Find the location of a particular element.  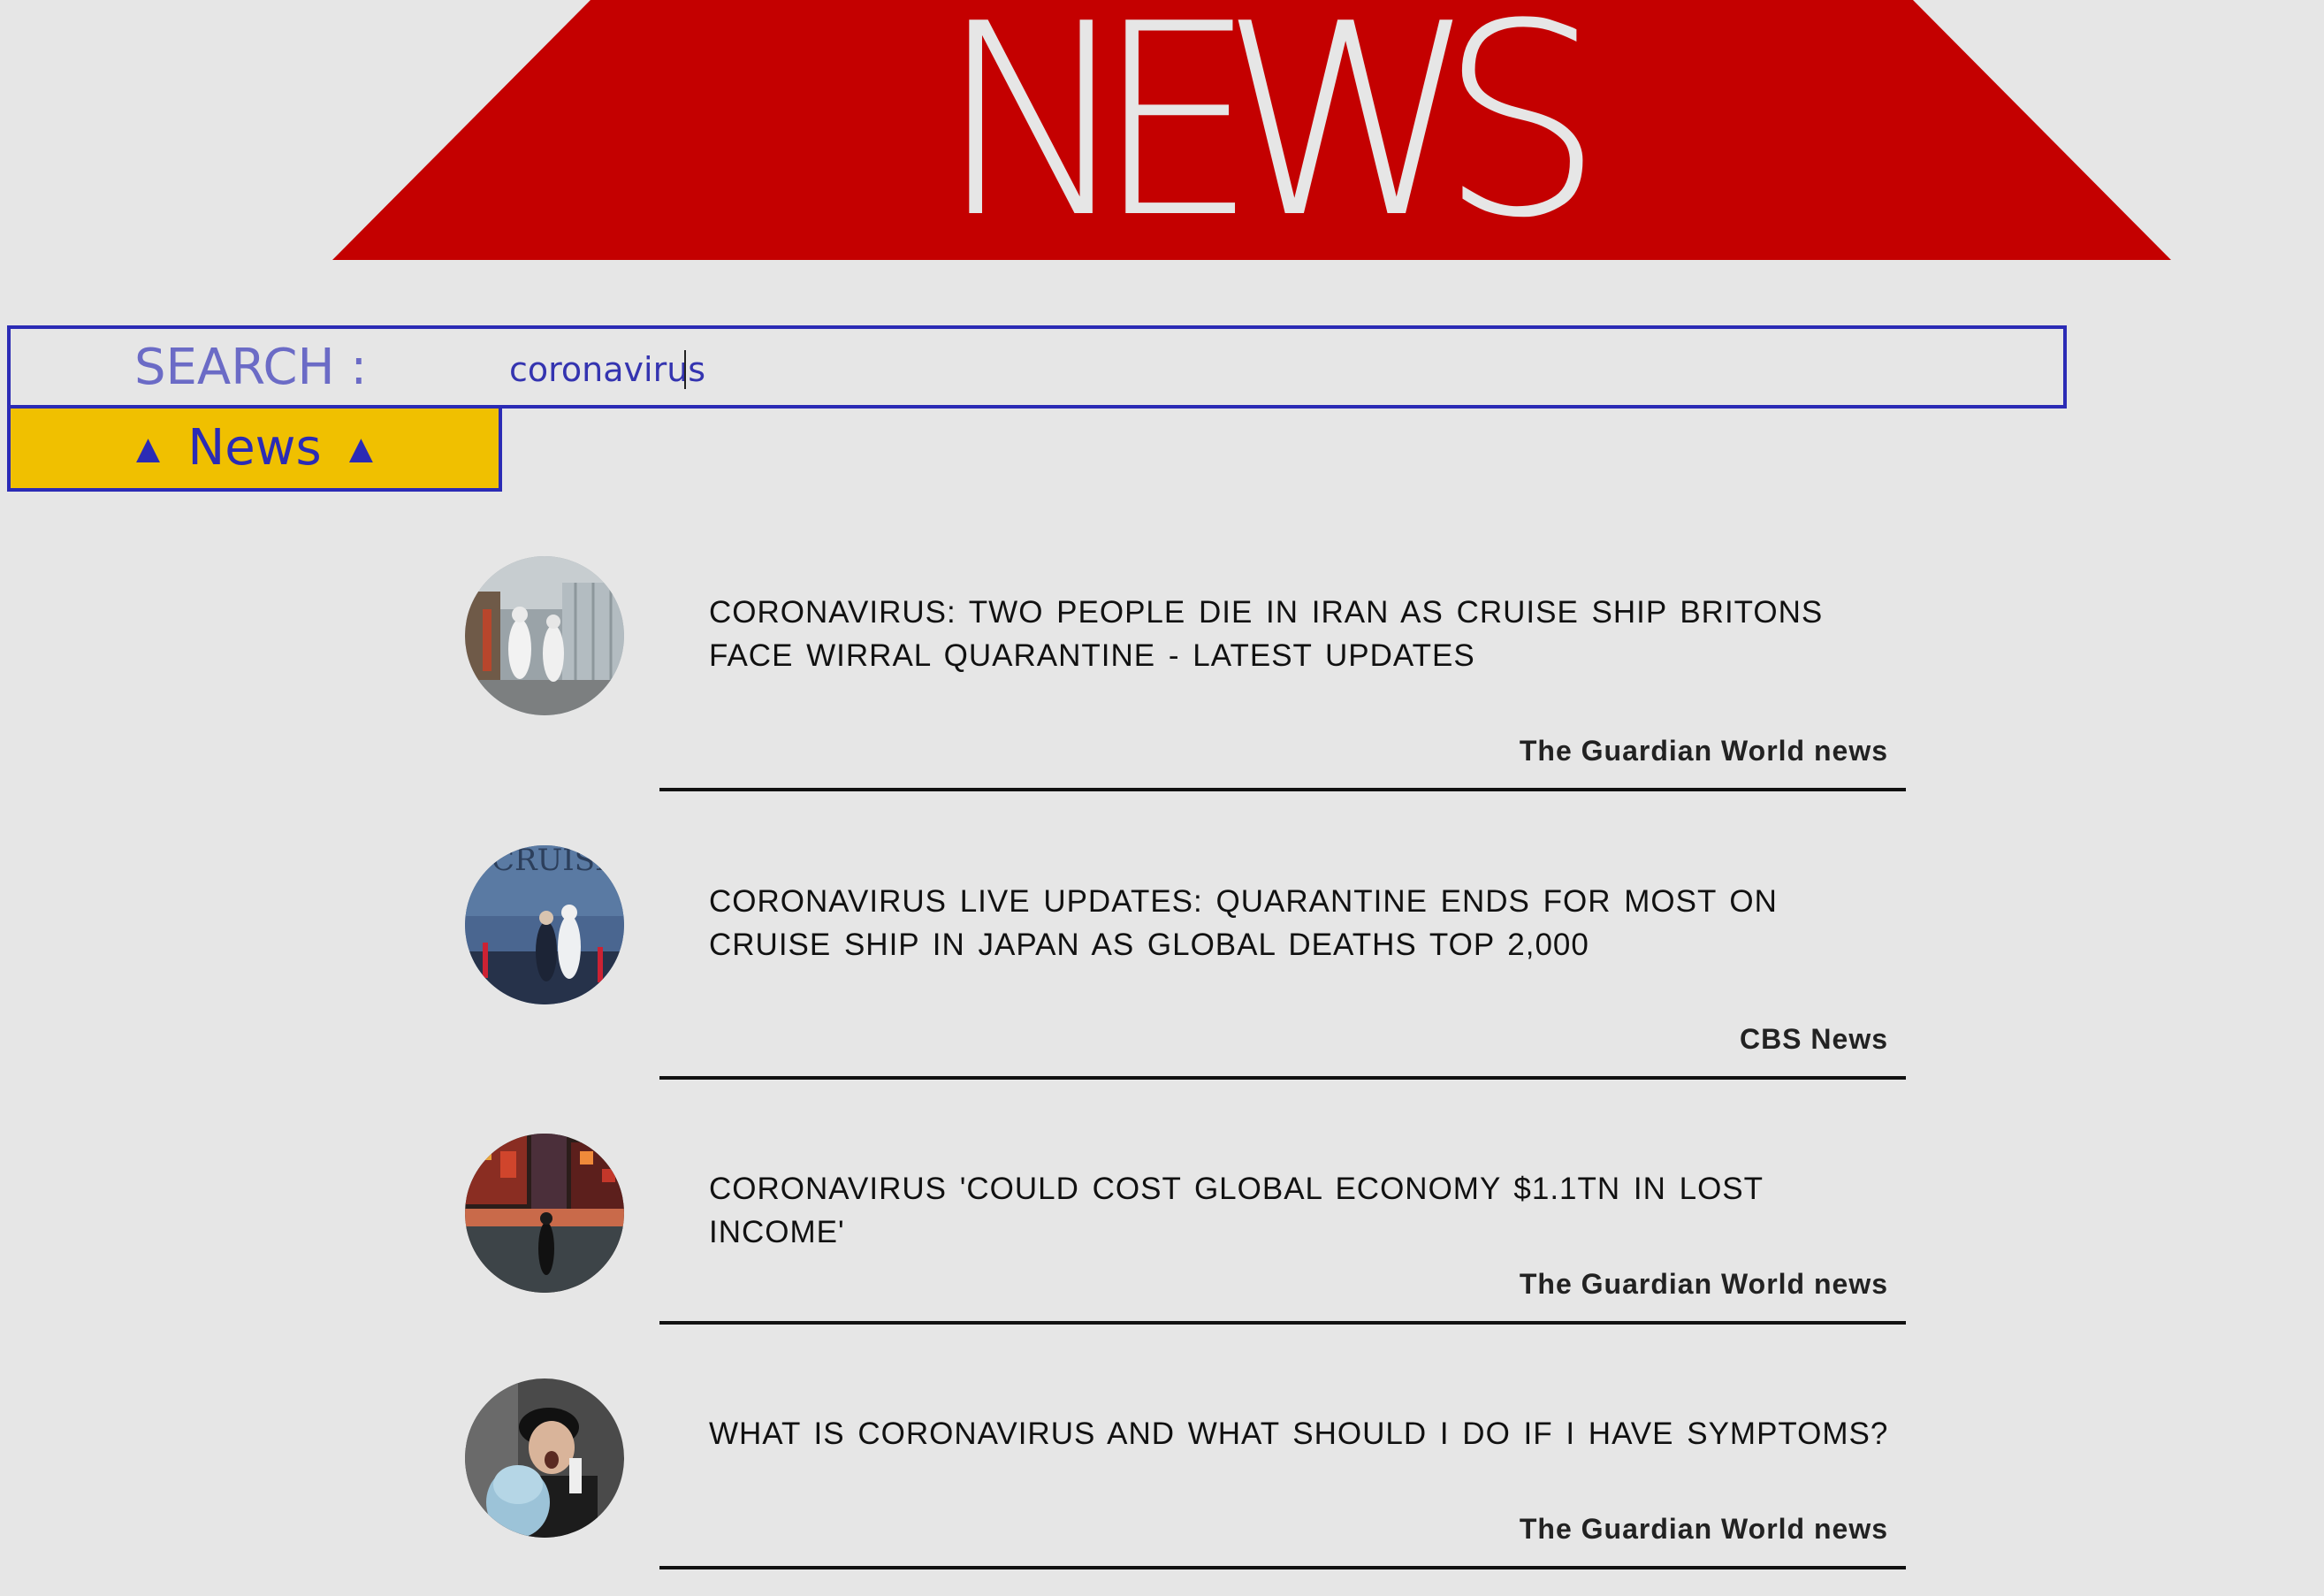

article-source: CBS News is located at coordinates (1813, 1039).